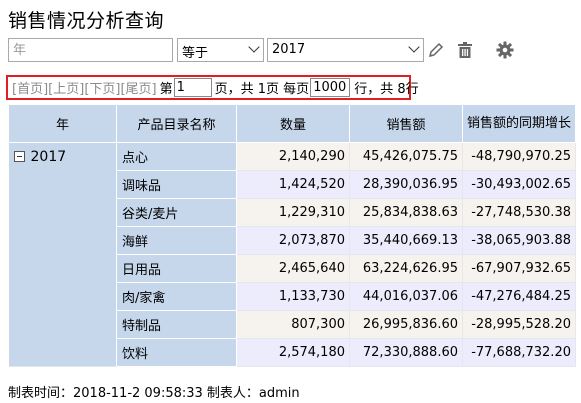 Image resolution: width=581 pixels, height=403 pixels. Describe the element at coordinates (519, 324) in the screenshot. I see `growth-cell: -28,995,528.20` at that location.